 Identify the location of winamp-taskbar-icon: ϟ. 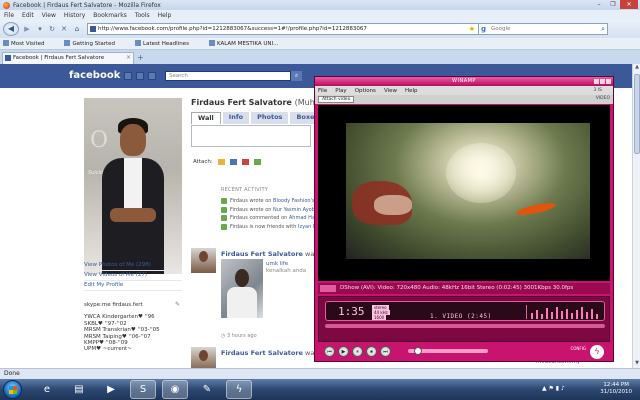
(239, 389).